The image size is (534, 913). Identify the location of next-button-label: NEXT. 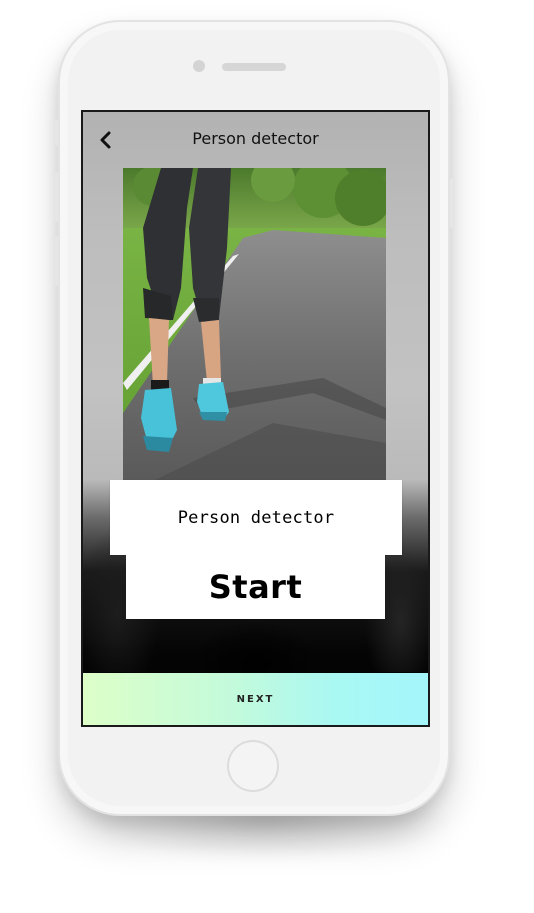
(255, 699).